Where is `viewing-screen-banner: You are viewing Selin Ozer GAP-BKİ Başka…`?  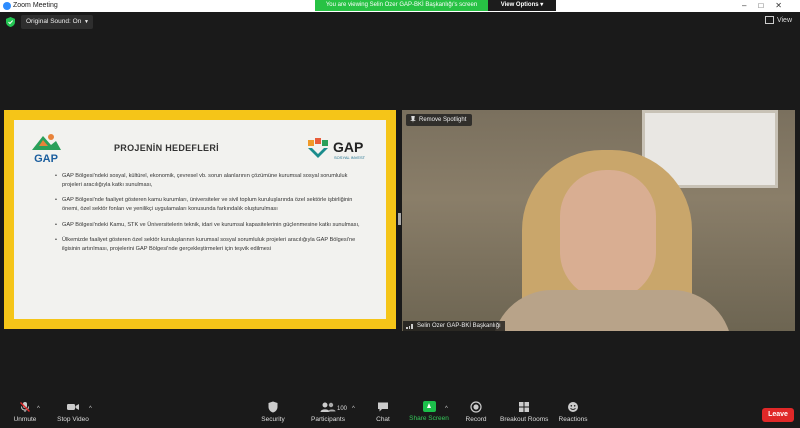
viewing-screen-banner: You are viewing Selin Ozer GAP-BKİ Başka… is located at coordinates (401, 5).